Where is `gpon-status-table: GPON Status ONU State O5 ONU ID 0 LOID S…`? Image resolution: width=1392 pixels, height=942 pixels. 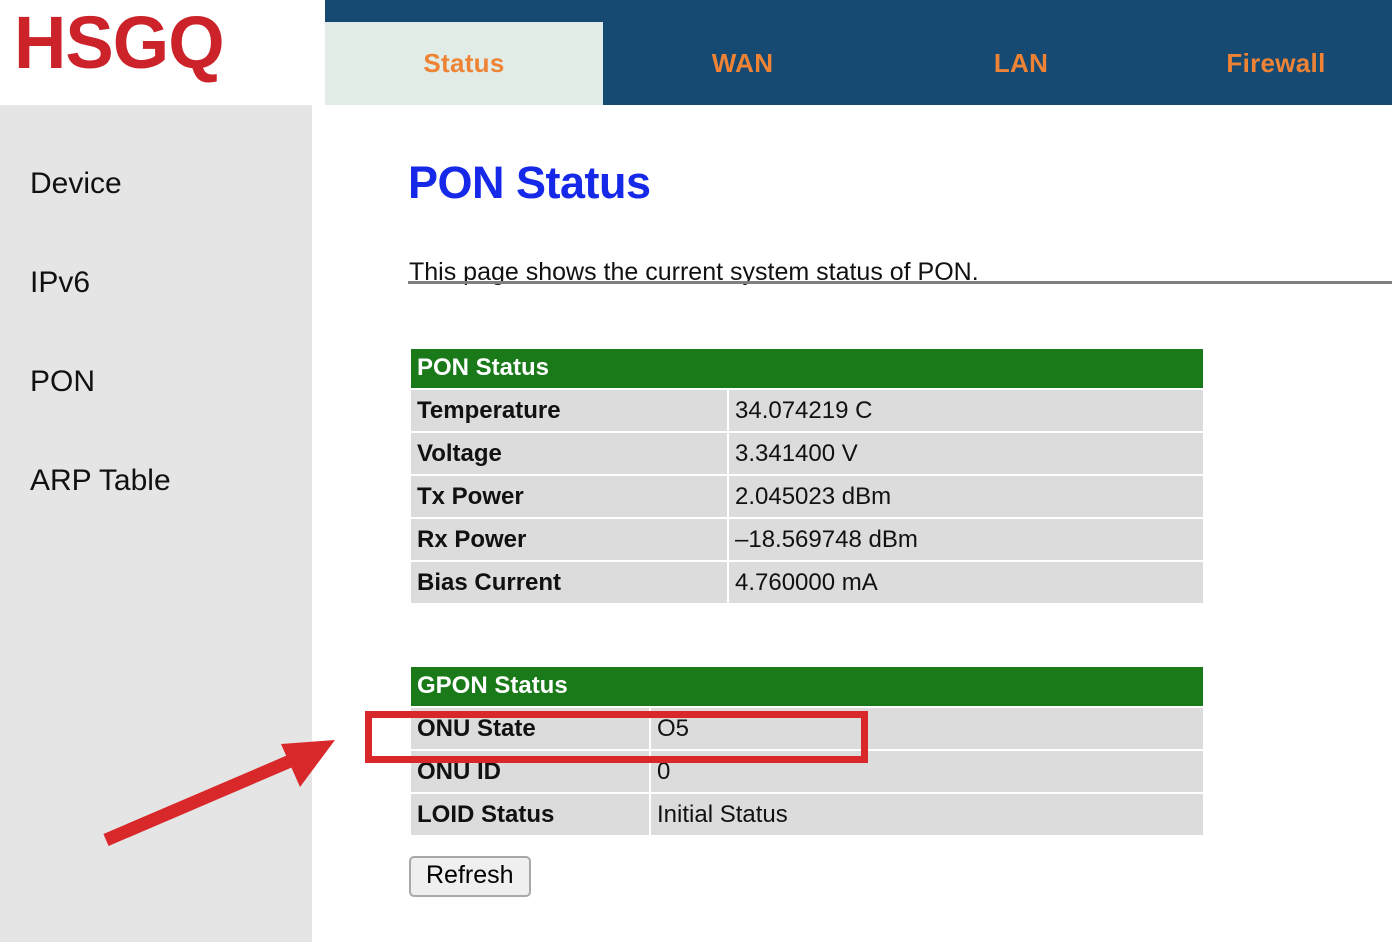
gpon-status-table: GPON Status ONU State O5 ONU ID 0 LOID S… is located at coordinates (807, 751).